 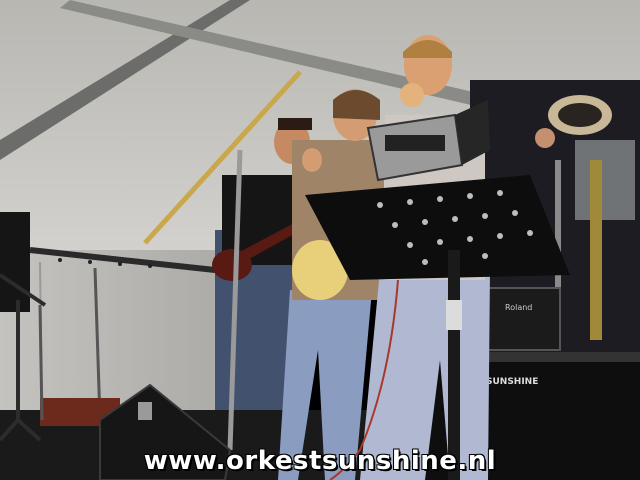 What do you see at coordinates (15, 262) in the screenshot?
I see `left-speaker` at bounding box center [15, 262].